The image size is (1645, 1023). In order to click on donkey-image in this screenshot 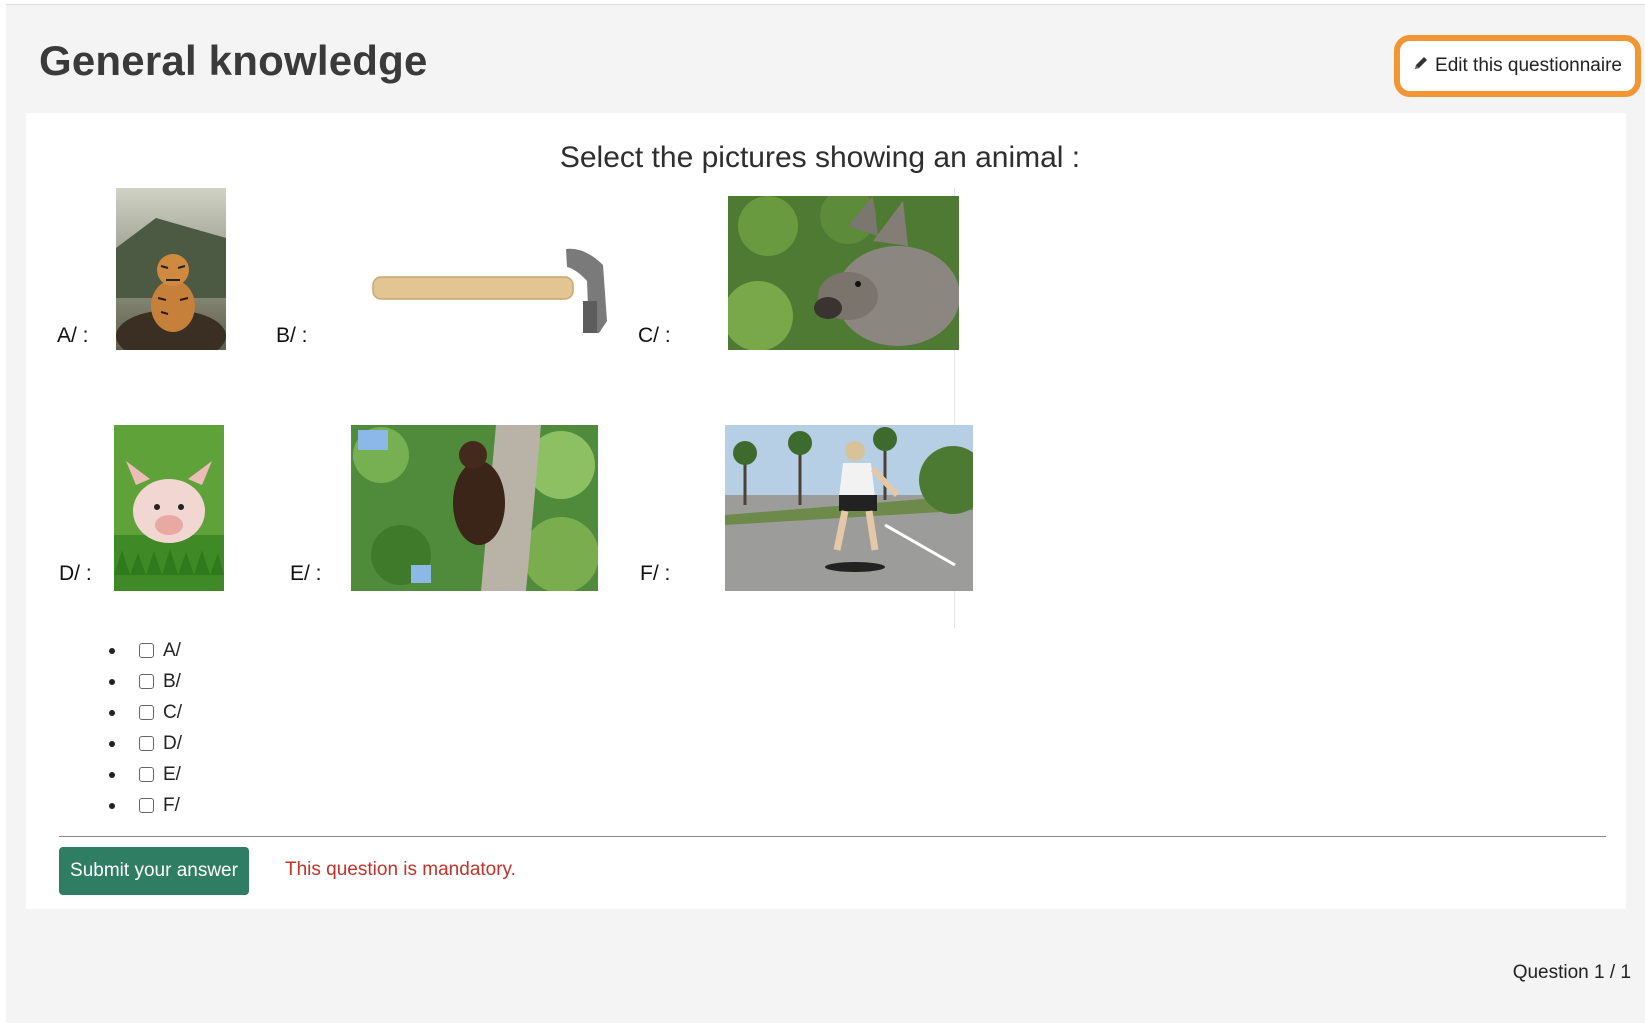, I will do `click(843, 273)`.